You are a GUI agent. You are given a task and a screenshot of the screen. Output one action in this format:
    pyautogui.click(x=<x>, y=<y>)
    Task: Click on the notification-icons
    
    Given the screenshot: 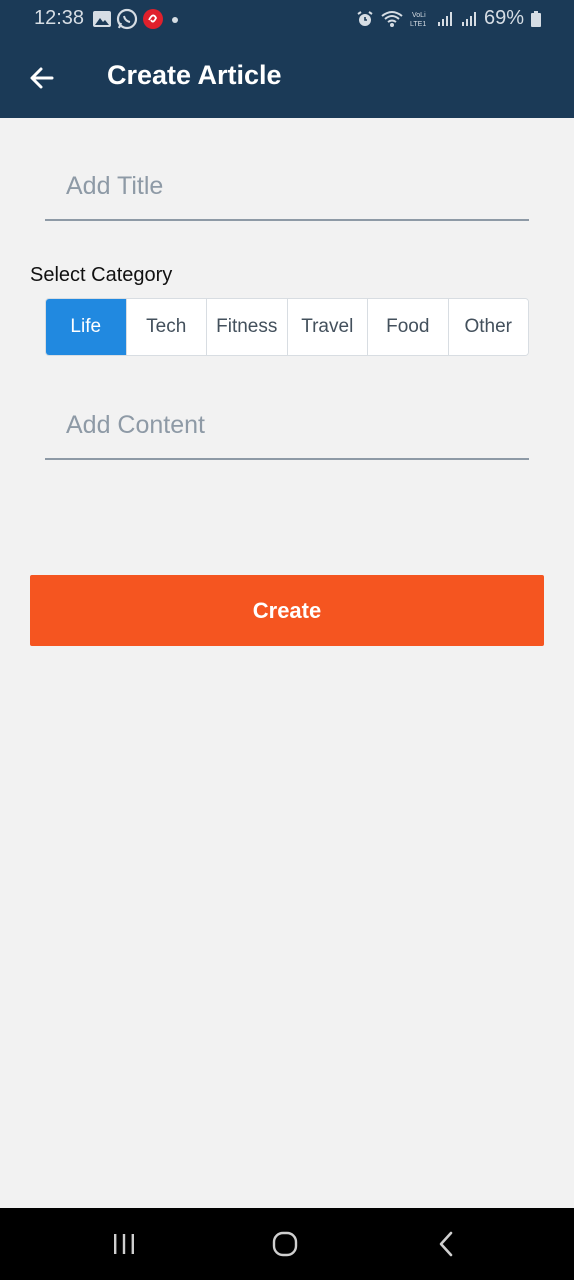 What is the action you would take?
    pyautogui.click(x=137, y=19)
    